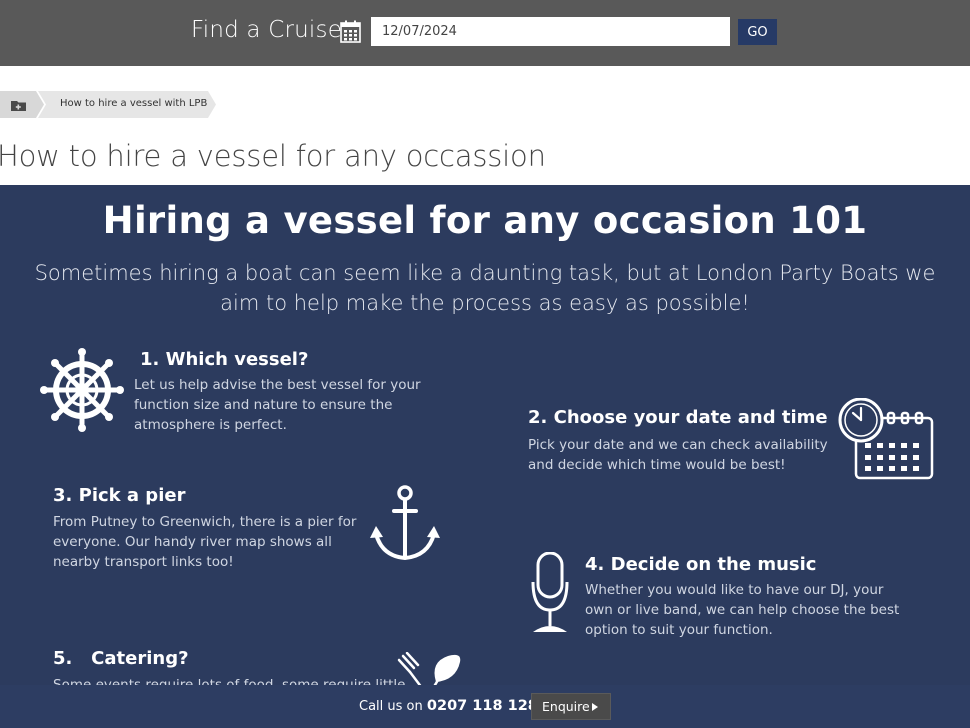 The image size is (970, 728). What do you see at coordinates (757, 32) in the screenshot?
I see `go-button: GO` at bounding box center [757, 32].